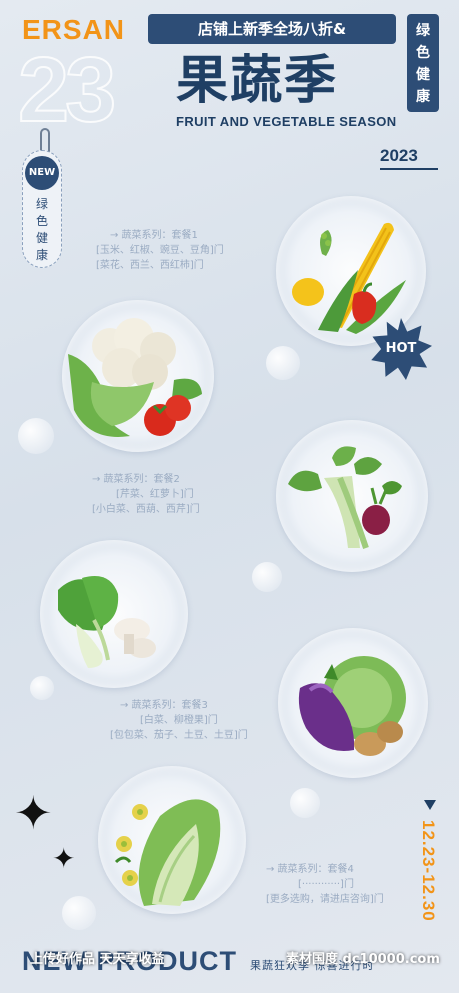  Describe the element at coordinates (363, 959) in the screenshot. I see `watermark-right: 素材国度 dc10000.com` at that location.